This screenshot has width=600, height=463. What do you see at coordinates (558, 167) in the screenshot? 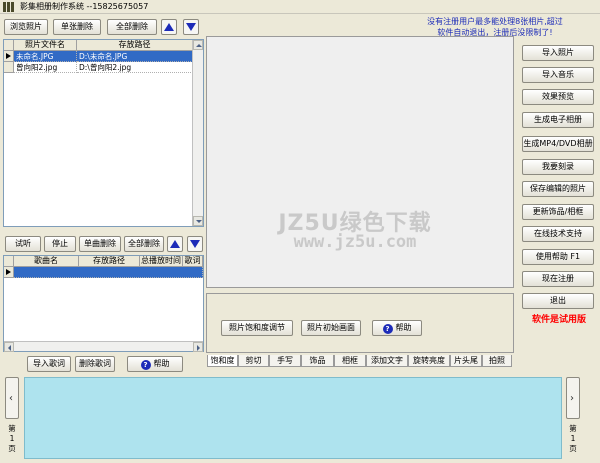
I see `burn-button: 我要刻录` at bounding box center [558, 167].